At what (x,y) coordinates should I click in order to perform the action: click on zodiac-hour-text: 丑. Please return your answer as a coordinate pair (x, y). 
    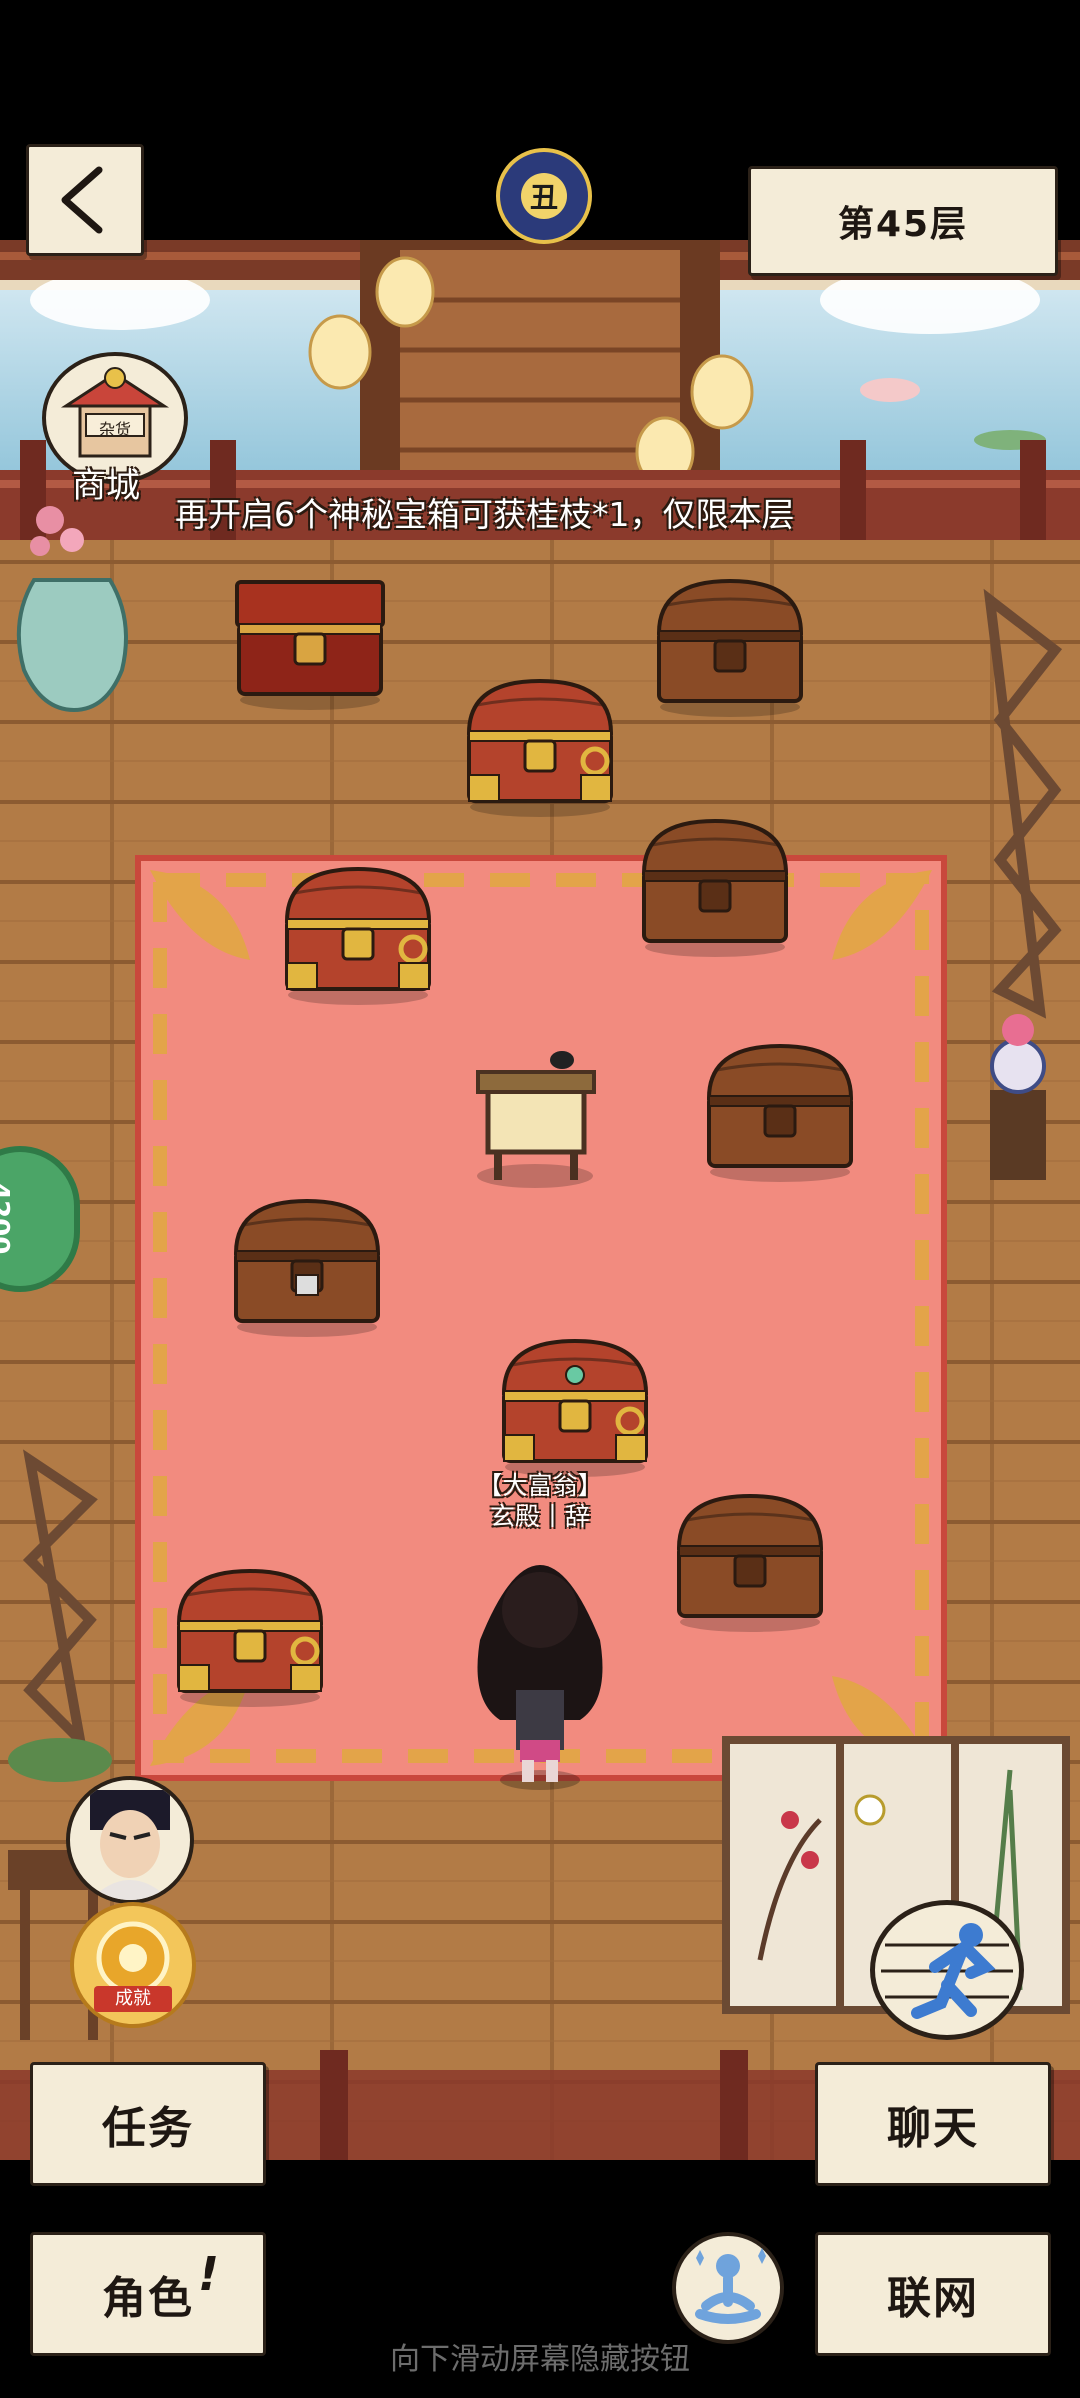
    Looking at the image, I should click on (544, 196).